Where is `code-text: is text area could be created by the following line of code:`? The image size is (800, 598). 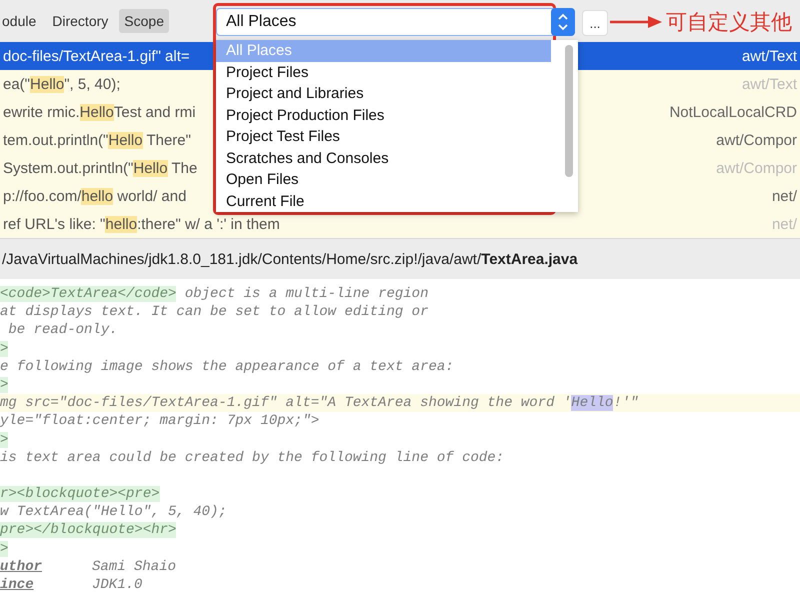
code-text: is text area could be created by the following line of code: is located at coordinates (252, 458).